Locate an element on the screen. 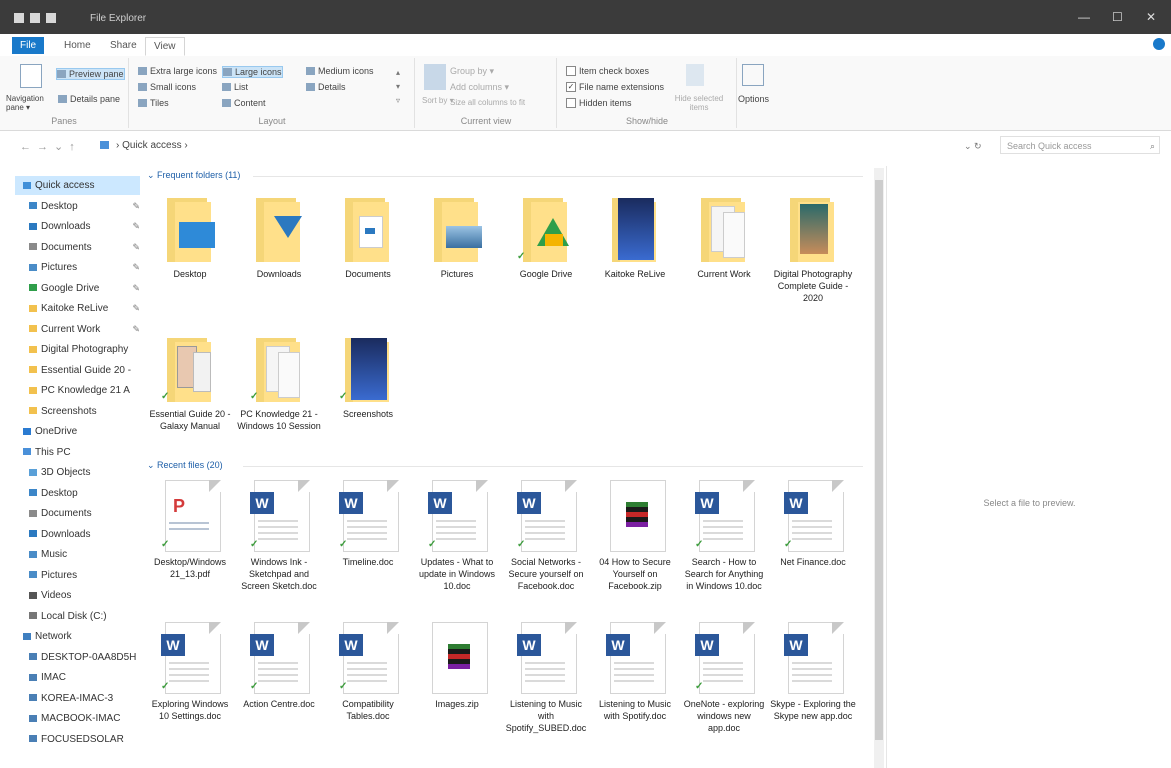 Image resolution: width=1171 pixels, height=768 pixels. sidebar-item: KOREA-IMAC-3 is located at coordinates (80, 698).